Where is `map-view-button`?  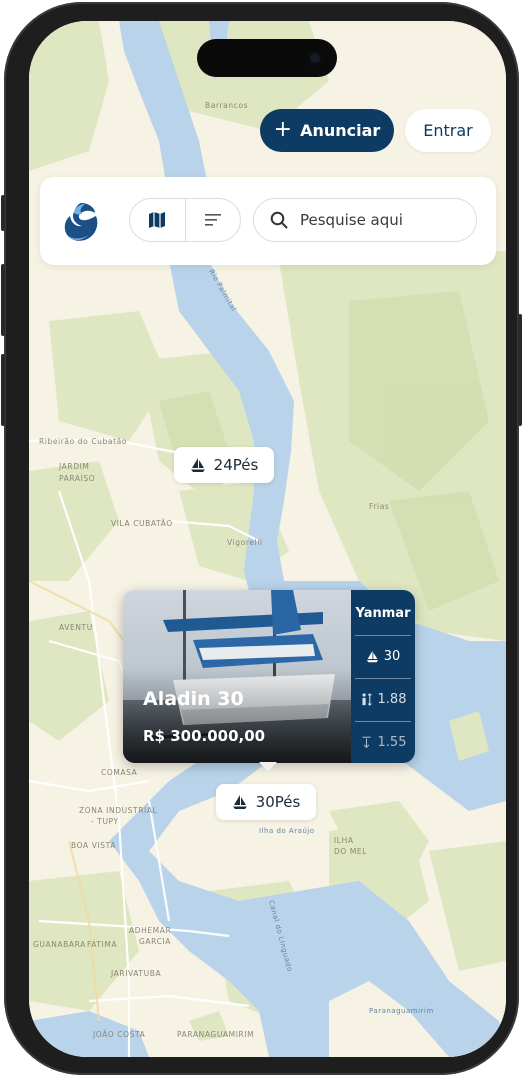 map-view-button is located at coordinates (157, 220).